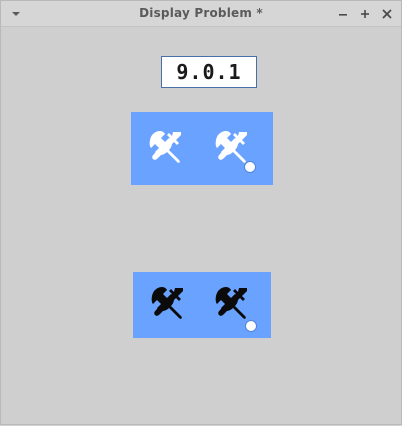  I want to click on close-button, so click(387, 14).